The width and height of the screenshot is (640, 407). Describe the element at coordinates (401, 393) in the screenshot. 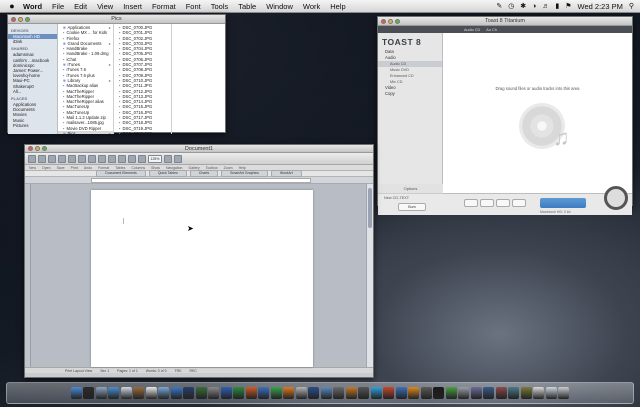

I see `quicktime-icon` at that location.